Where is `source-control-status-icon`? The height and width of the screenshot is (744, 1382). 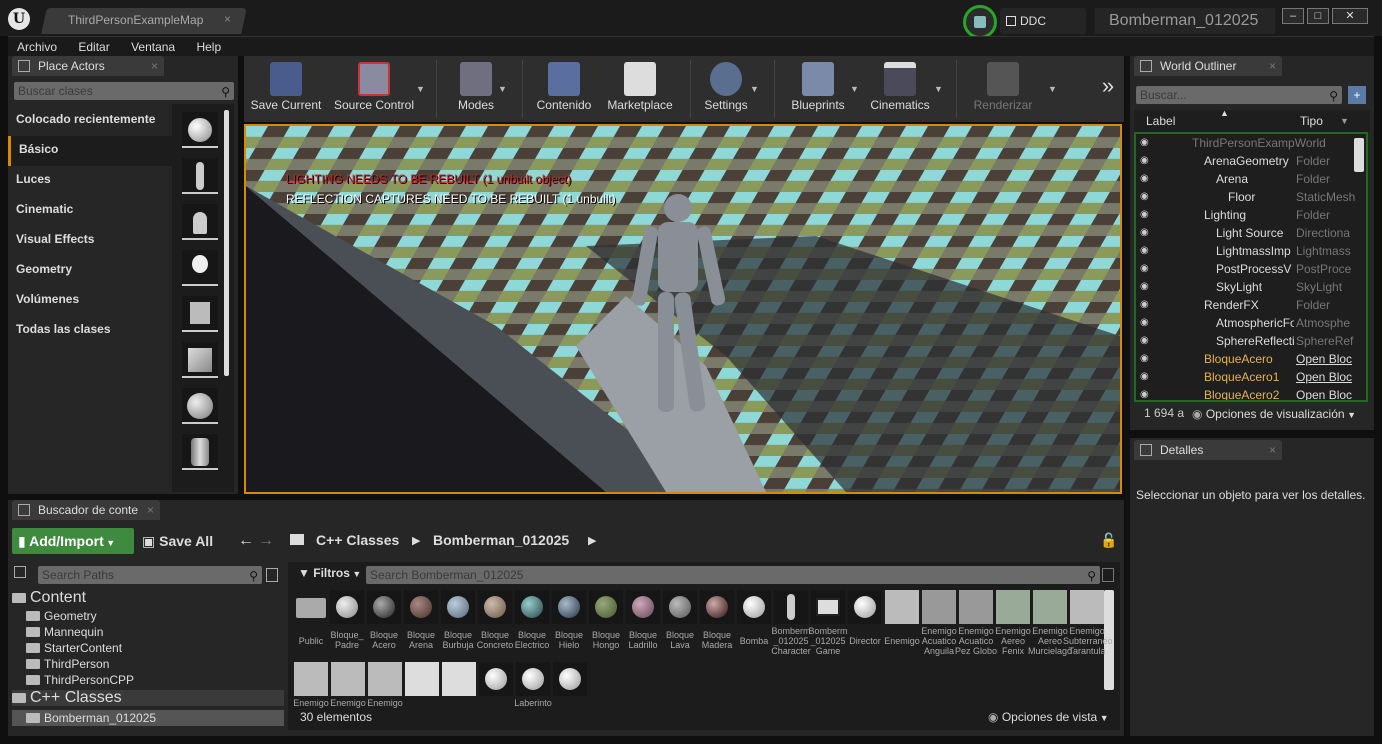 source-control-status-icon is located at coordinates (980, 22).